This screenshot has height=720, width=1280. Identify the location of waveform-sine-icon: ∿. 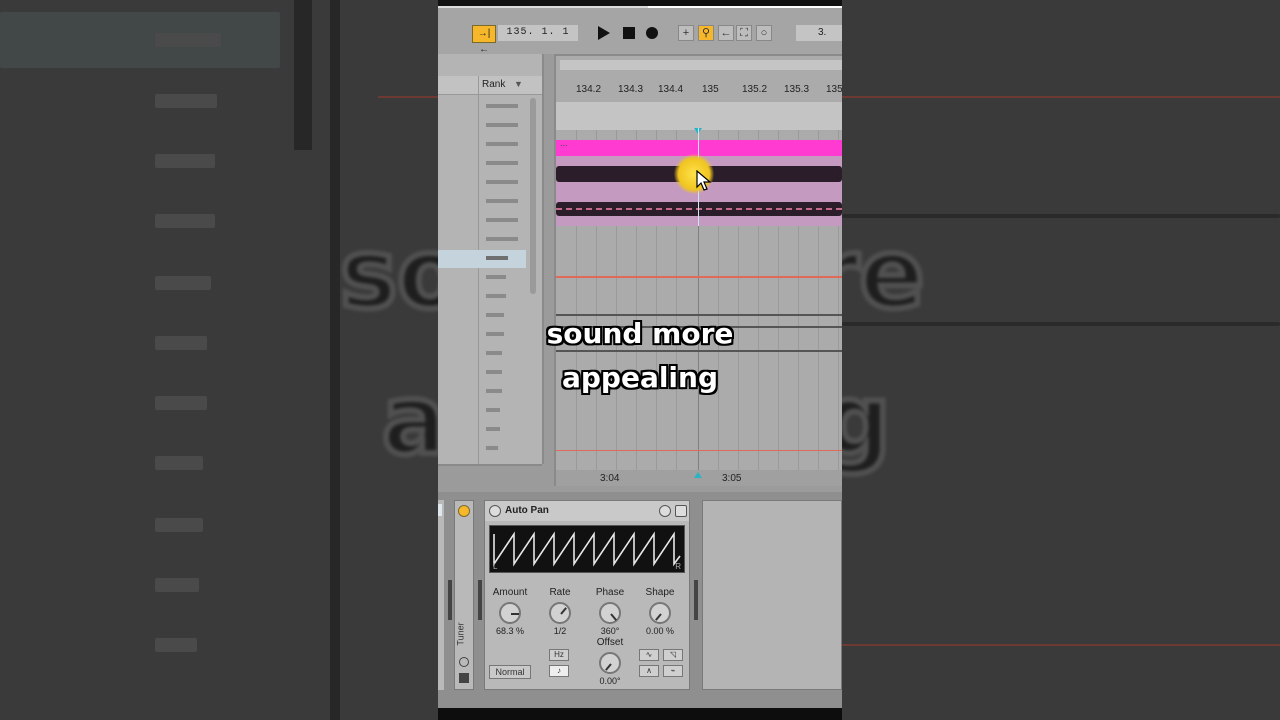
(649, 655).